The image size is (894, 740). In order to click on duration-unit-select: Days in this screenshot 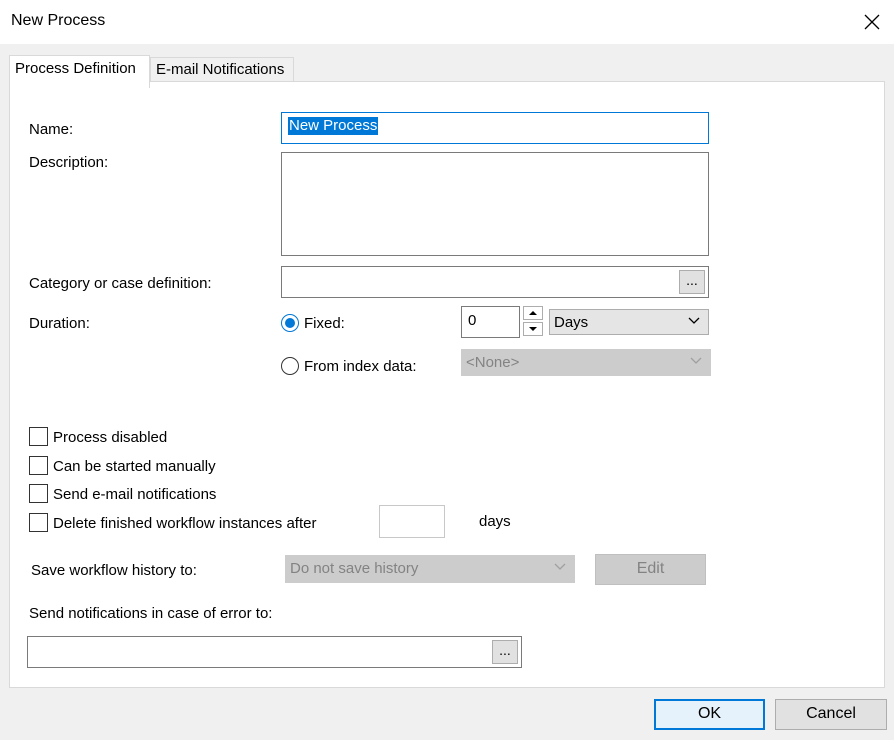, I will do `click(629, 322)`.